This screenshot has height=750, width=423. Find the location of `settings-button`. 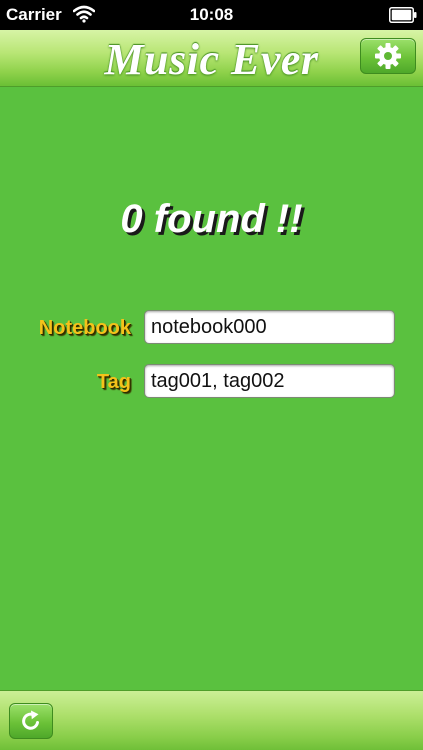

settings-button is located at coordinates (388, 56).